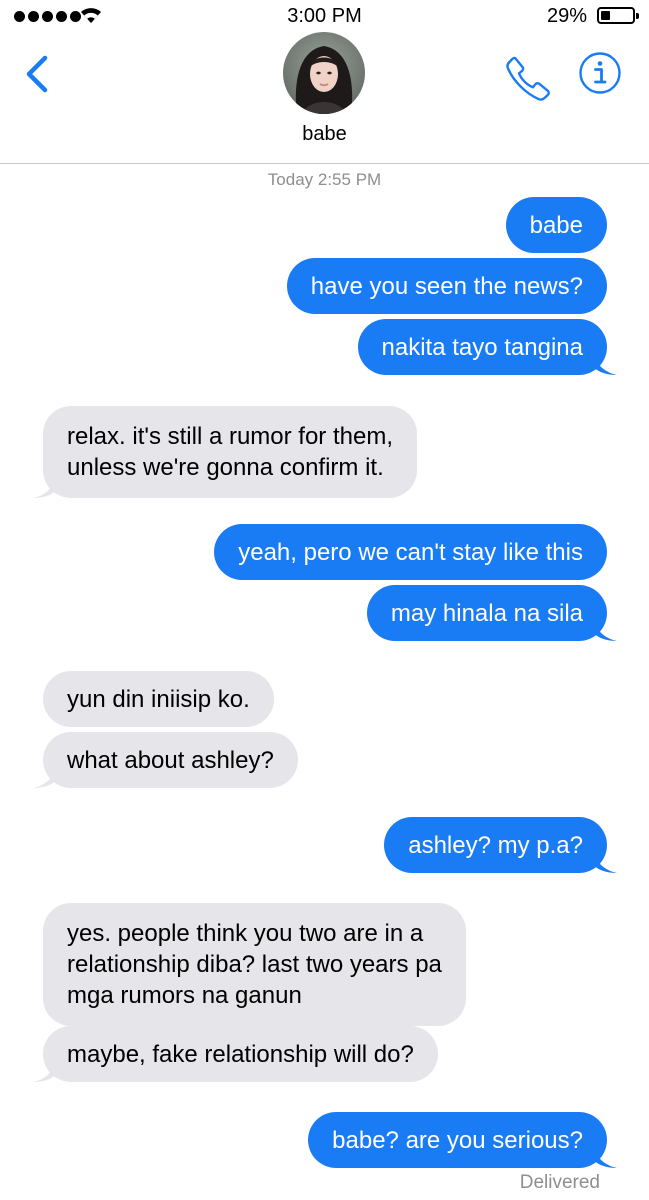 This screenshot has width=649, height=1200. Describe the element at coordinates (618, 15) in the screenshot. I see `battery-icon` at that location.